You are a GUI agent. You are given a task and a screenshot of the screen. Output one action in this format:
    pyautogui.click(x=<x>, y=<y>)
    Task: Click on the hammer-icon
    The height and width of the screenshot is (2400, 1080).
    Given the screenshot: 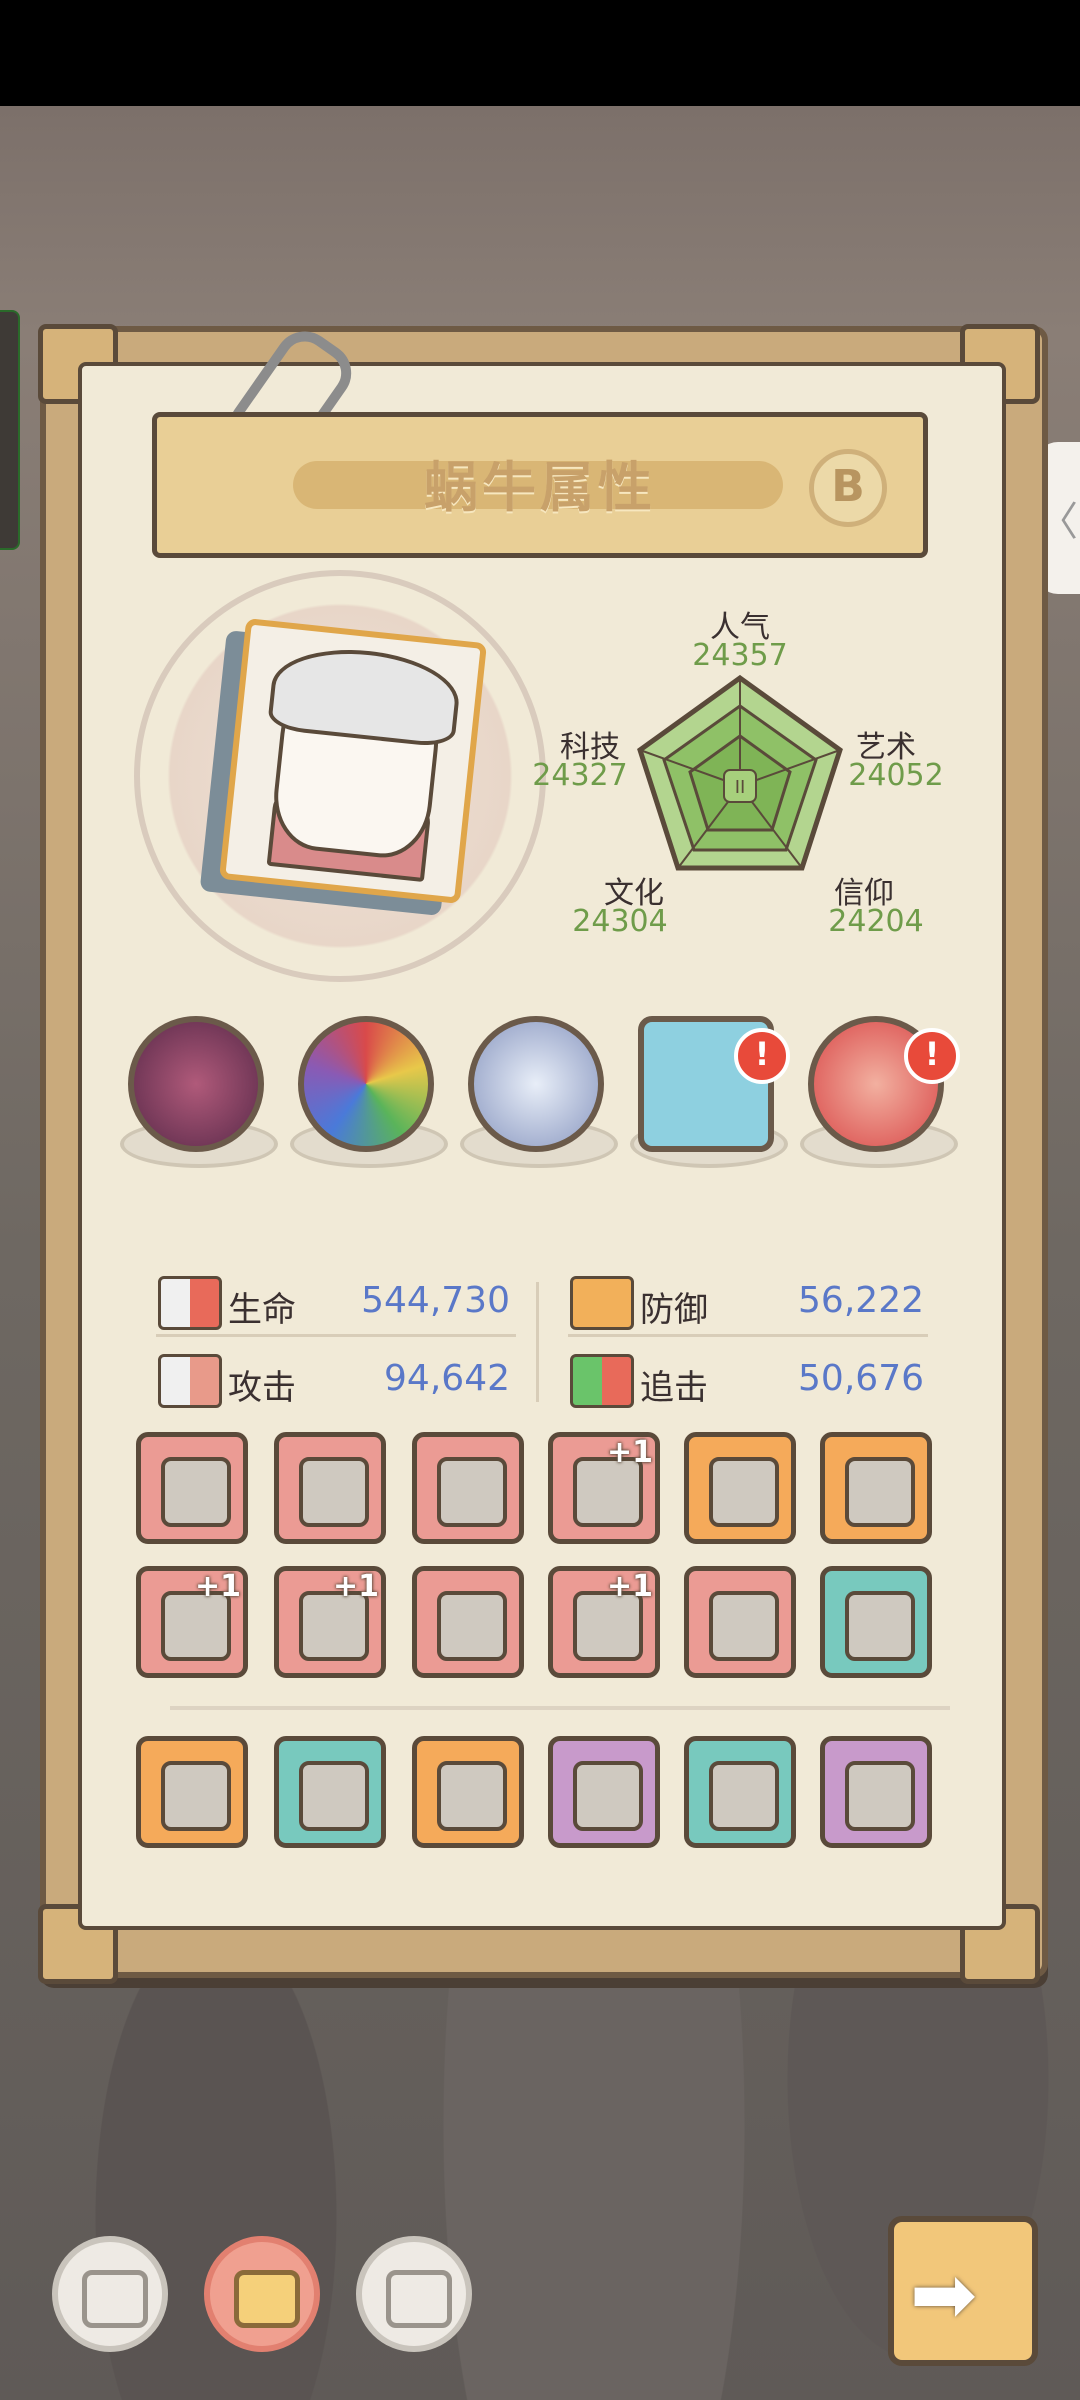 What is the action you would take?
    pyautogui.click(x=472, y=1796)
    